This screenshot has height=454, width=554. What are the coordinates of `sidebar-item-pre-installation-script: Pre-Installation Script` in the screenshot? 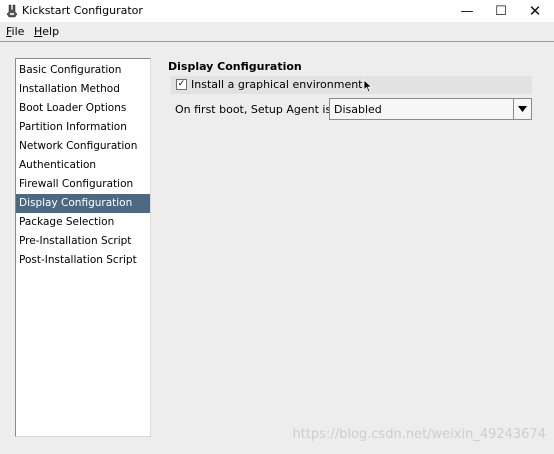 It's located at (83, 241).